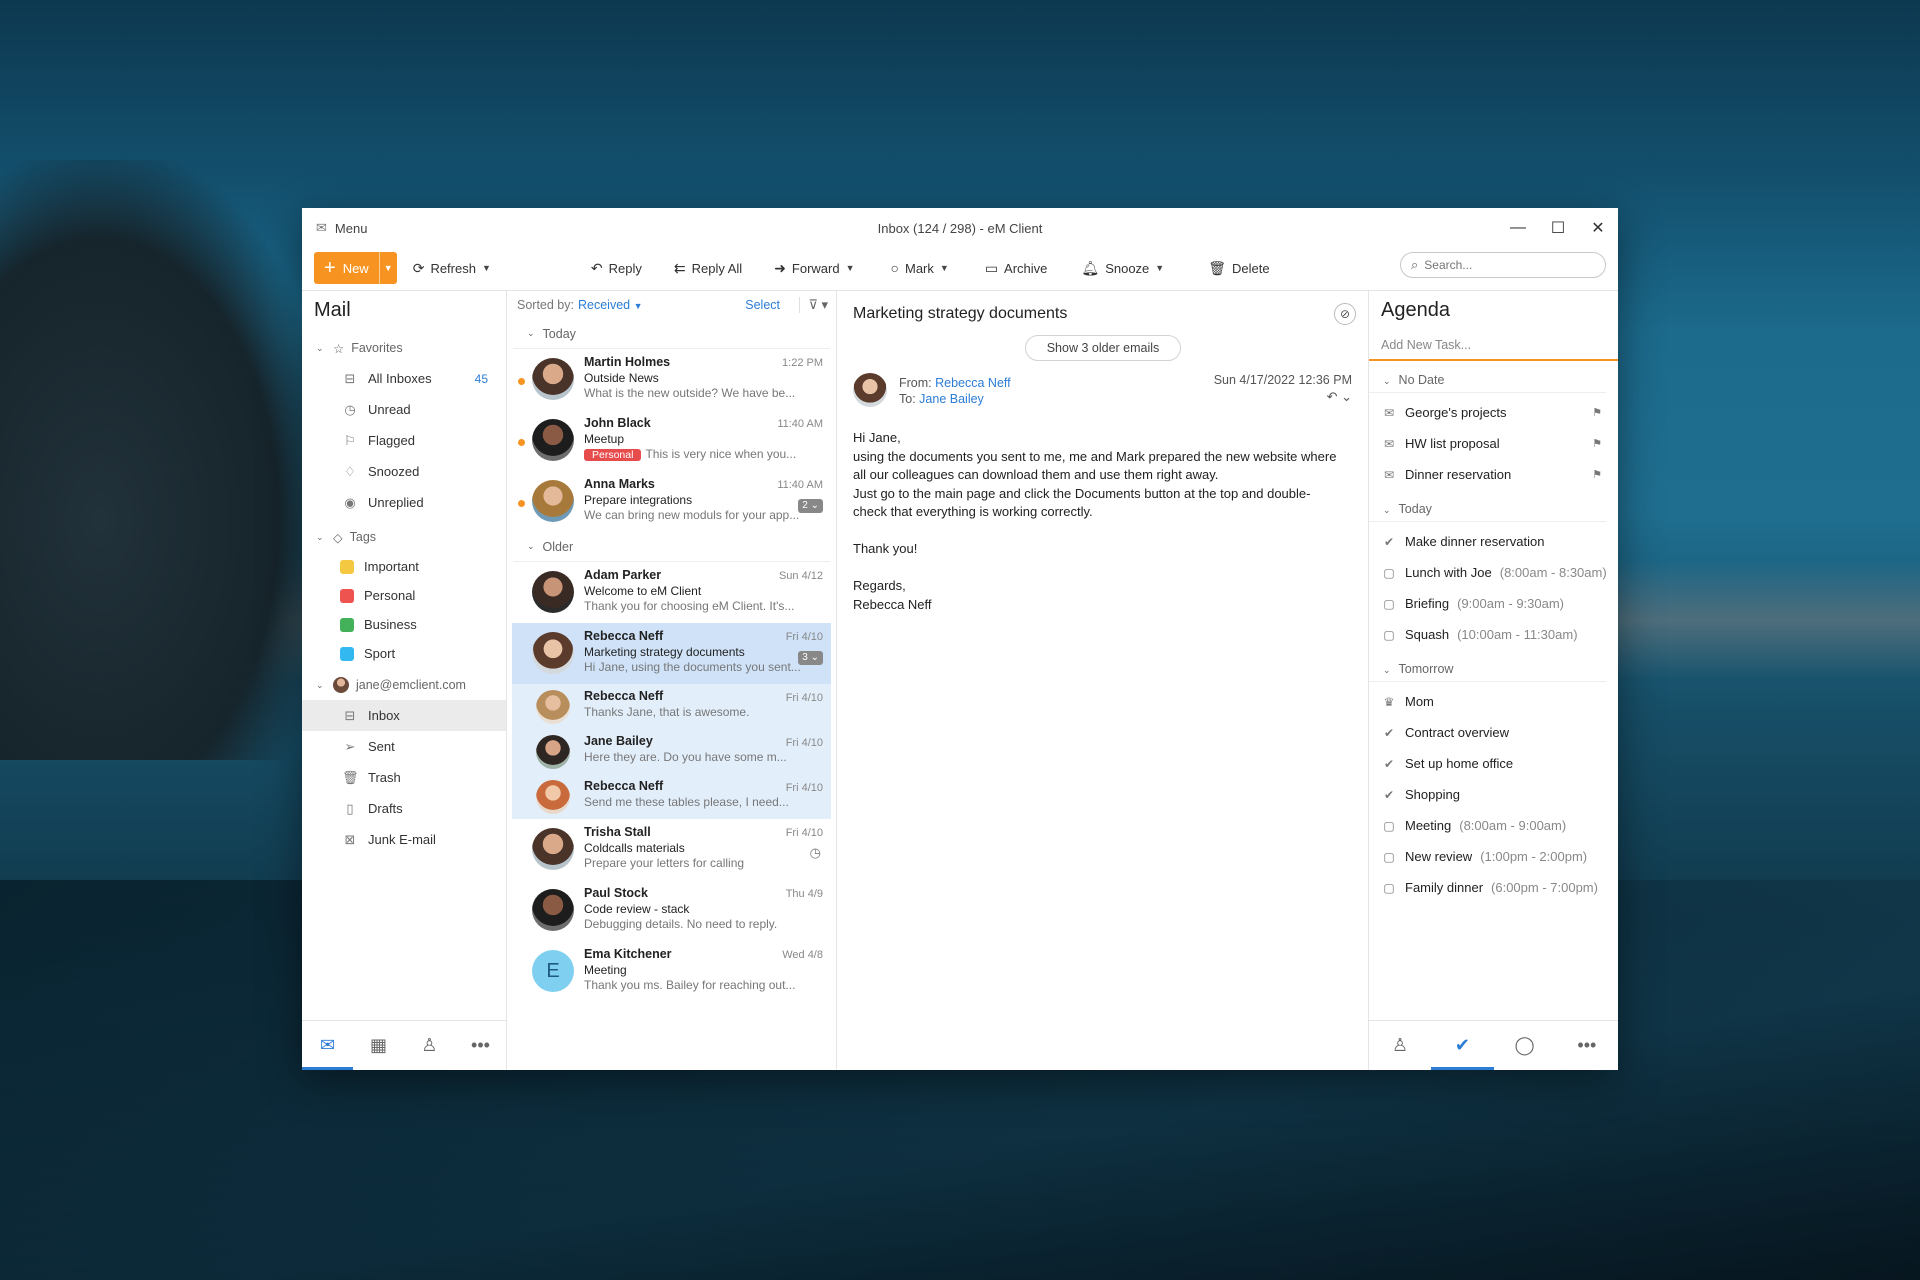 This screenshot has height=1280, width=1920. I want to click on message-time: 11:40 AM, so click(800, 485).